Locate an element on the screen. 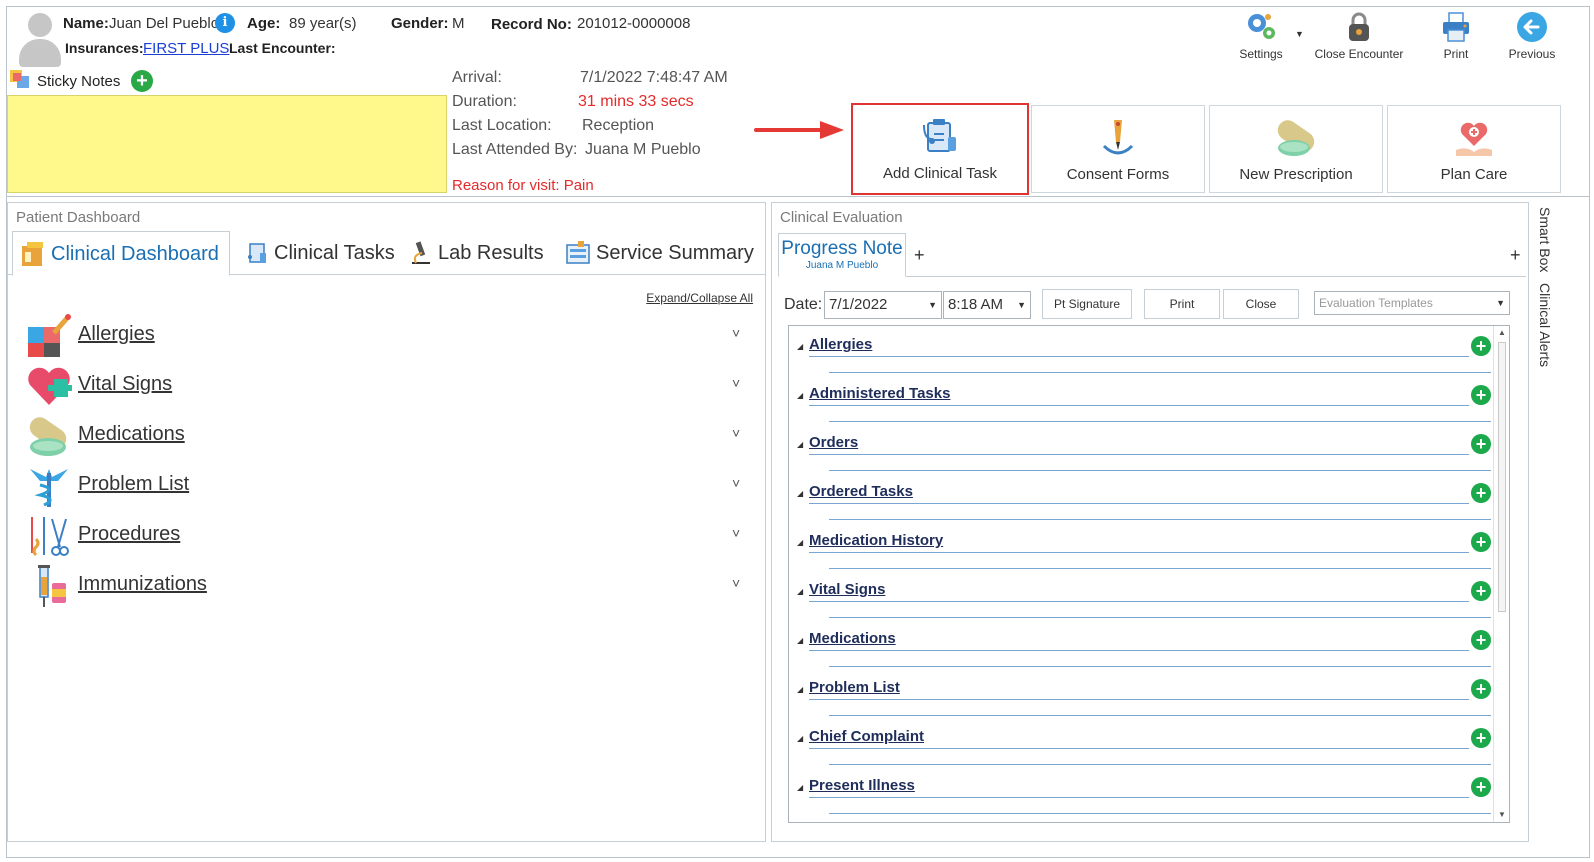  sections-scrollbar: ▲ ▼ is located at coordinates (1501, 574).